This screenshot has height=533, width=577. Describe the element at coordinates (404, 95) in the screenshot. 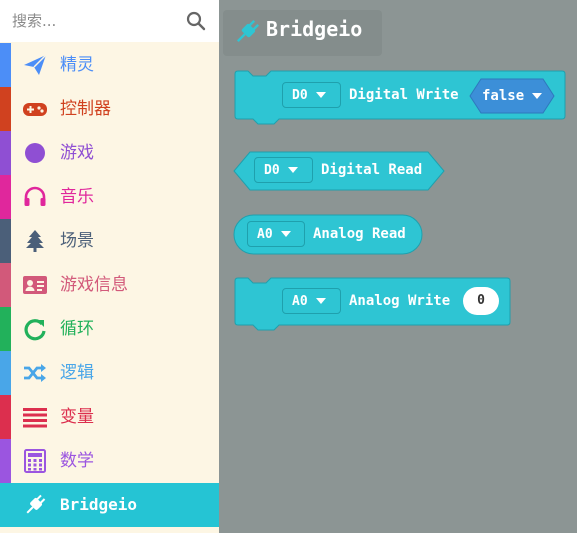

I see `digital-write-label: Digital Write` at that location.